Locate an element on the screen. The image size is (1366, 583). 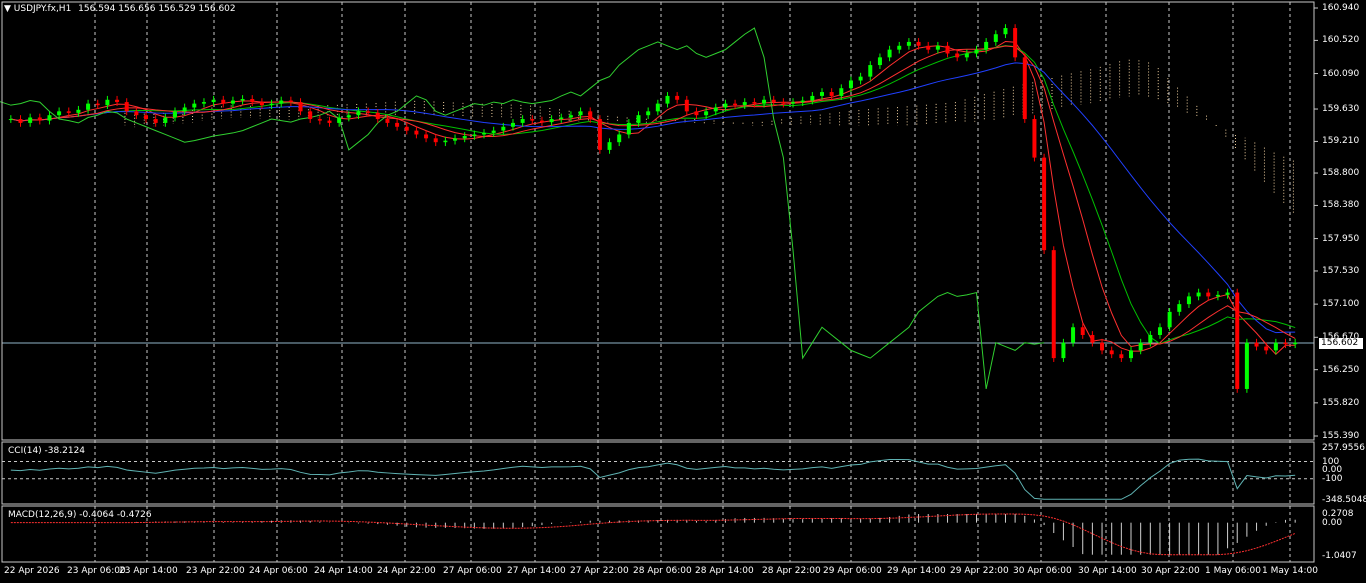
time-label: 29 Apr 14:00 is located at coordinates (916, 571).